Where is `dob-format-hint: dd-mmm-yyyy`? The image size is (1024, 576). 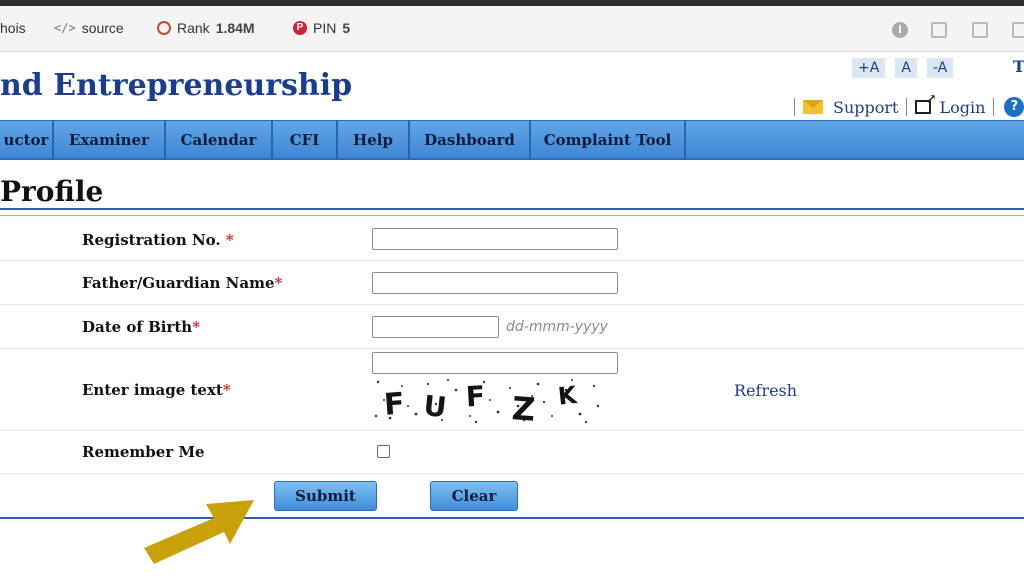
dob-format-hint: dd-mmm-yyyy is located at coordinates (557, 327).